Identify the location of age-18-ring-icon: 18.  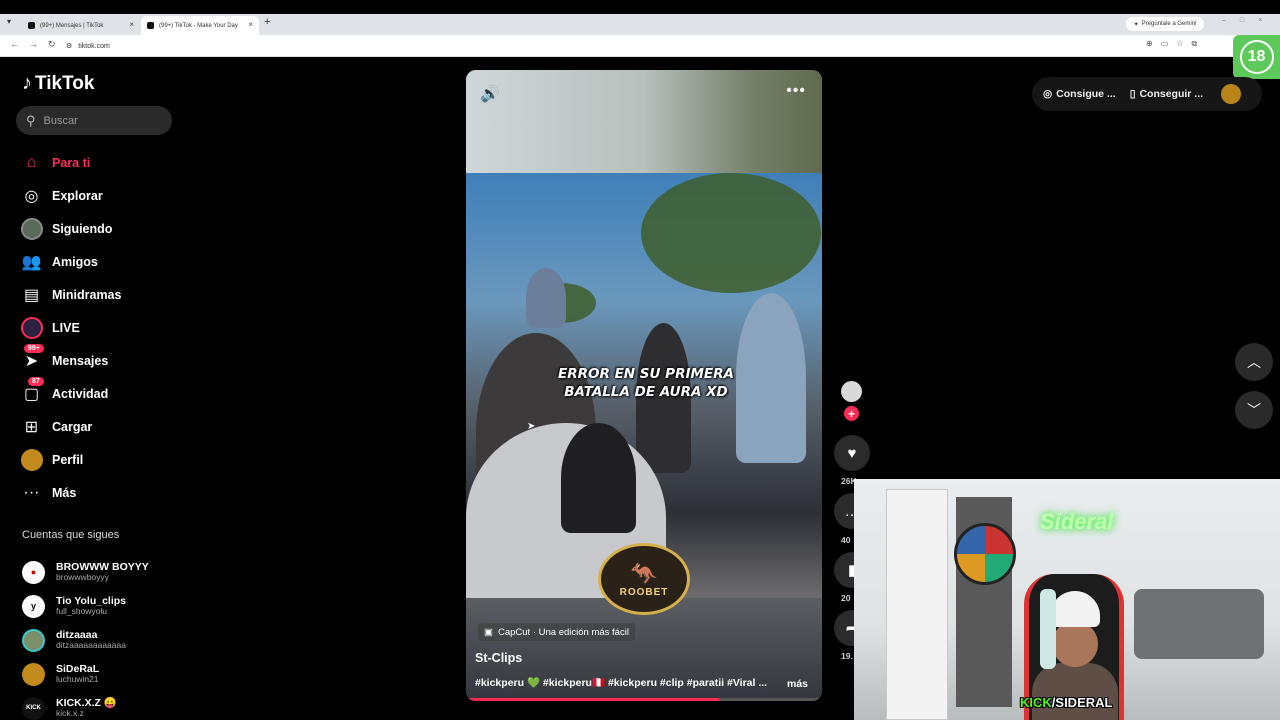
(1256, 57).